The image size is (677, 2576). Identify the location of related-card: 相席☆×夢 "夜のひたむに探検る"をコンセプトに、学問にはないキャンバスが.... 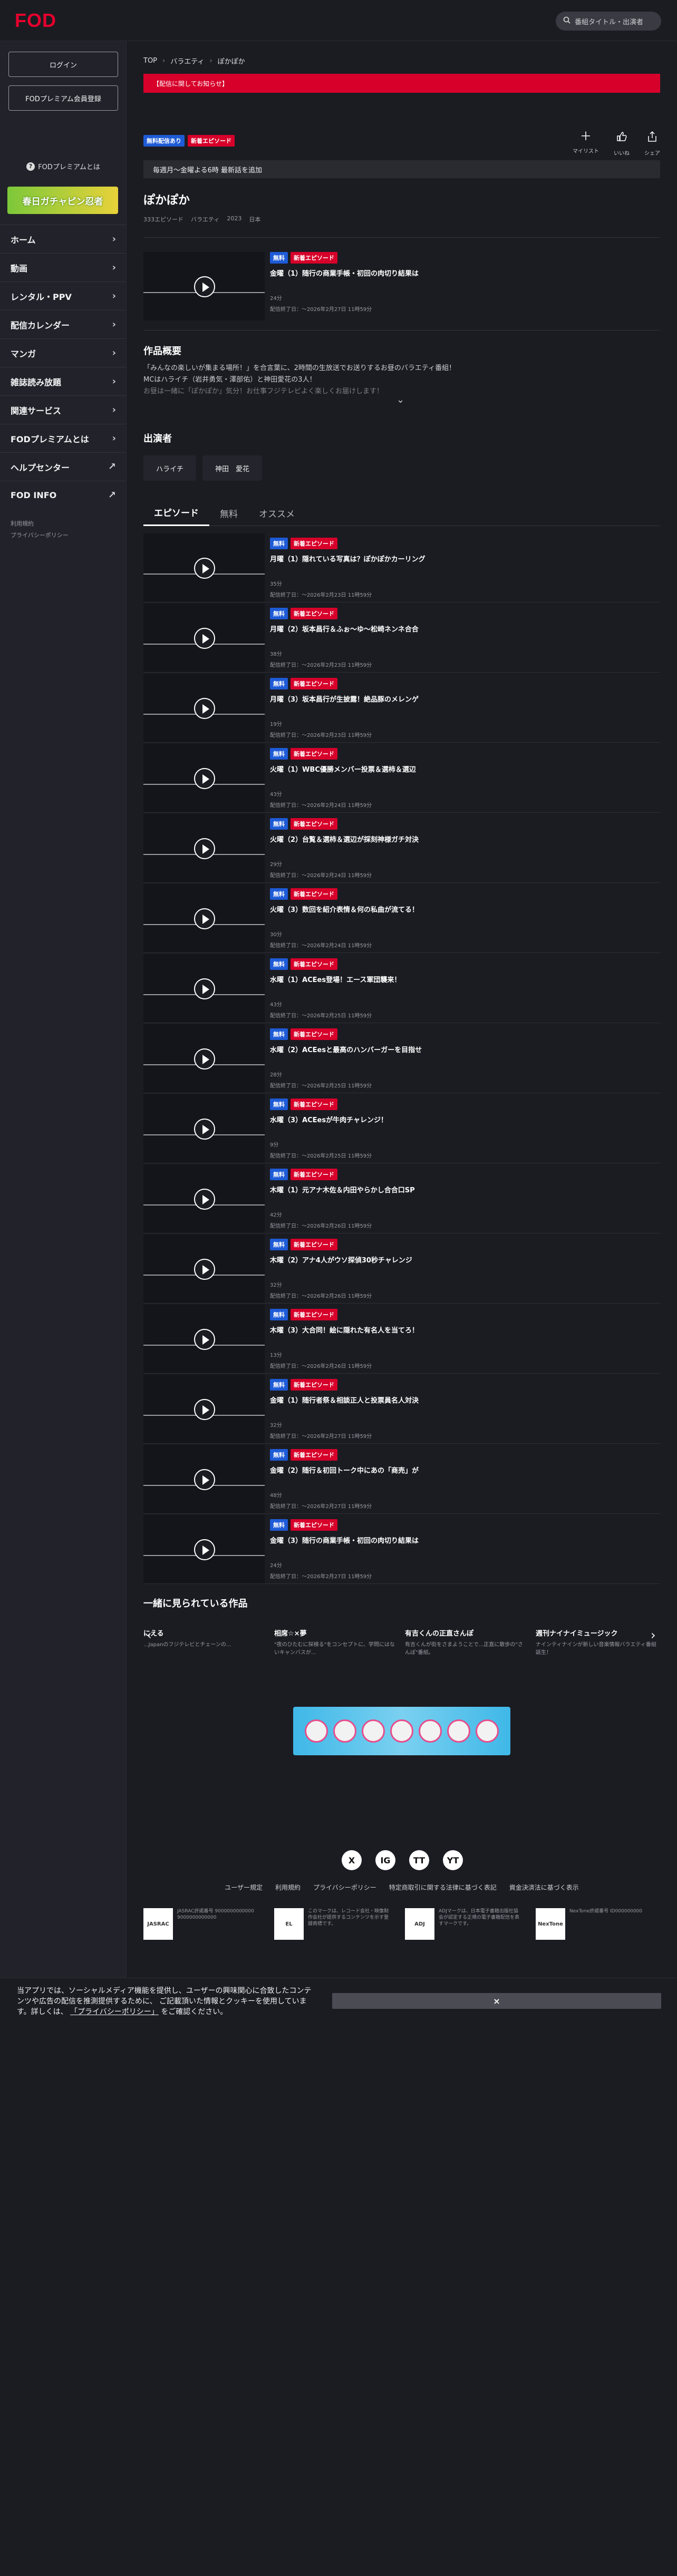
(335, 1649).